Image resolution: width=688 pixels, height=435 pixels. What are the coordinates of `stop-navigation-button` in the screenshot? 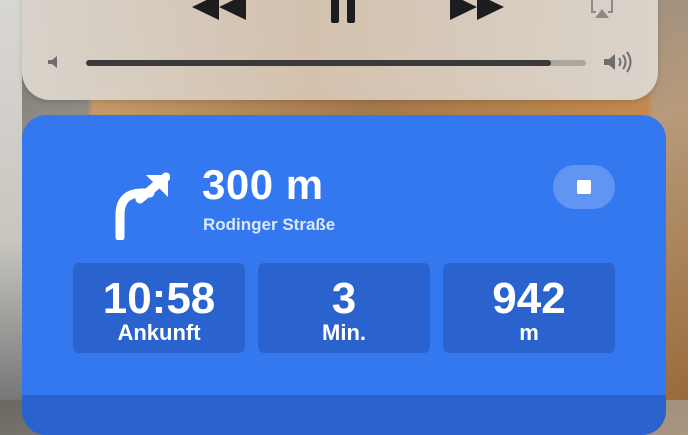 It's located at (584, 187).